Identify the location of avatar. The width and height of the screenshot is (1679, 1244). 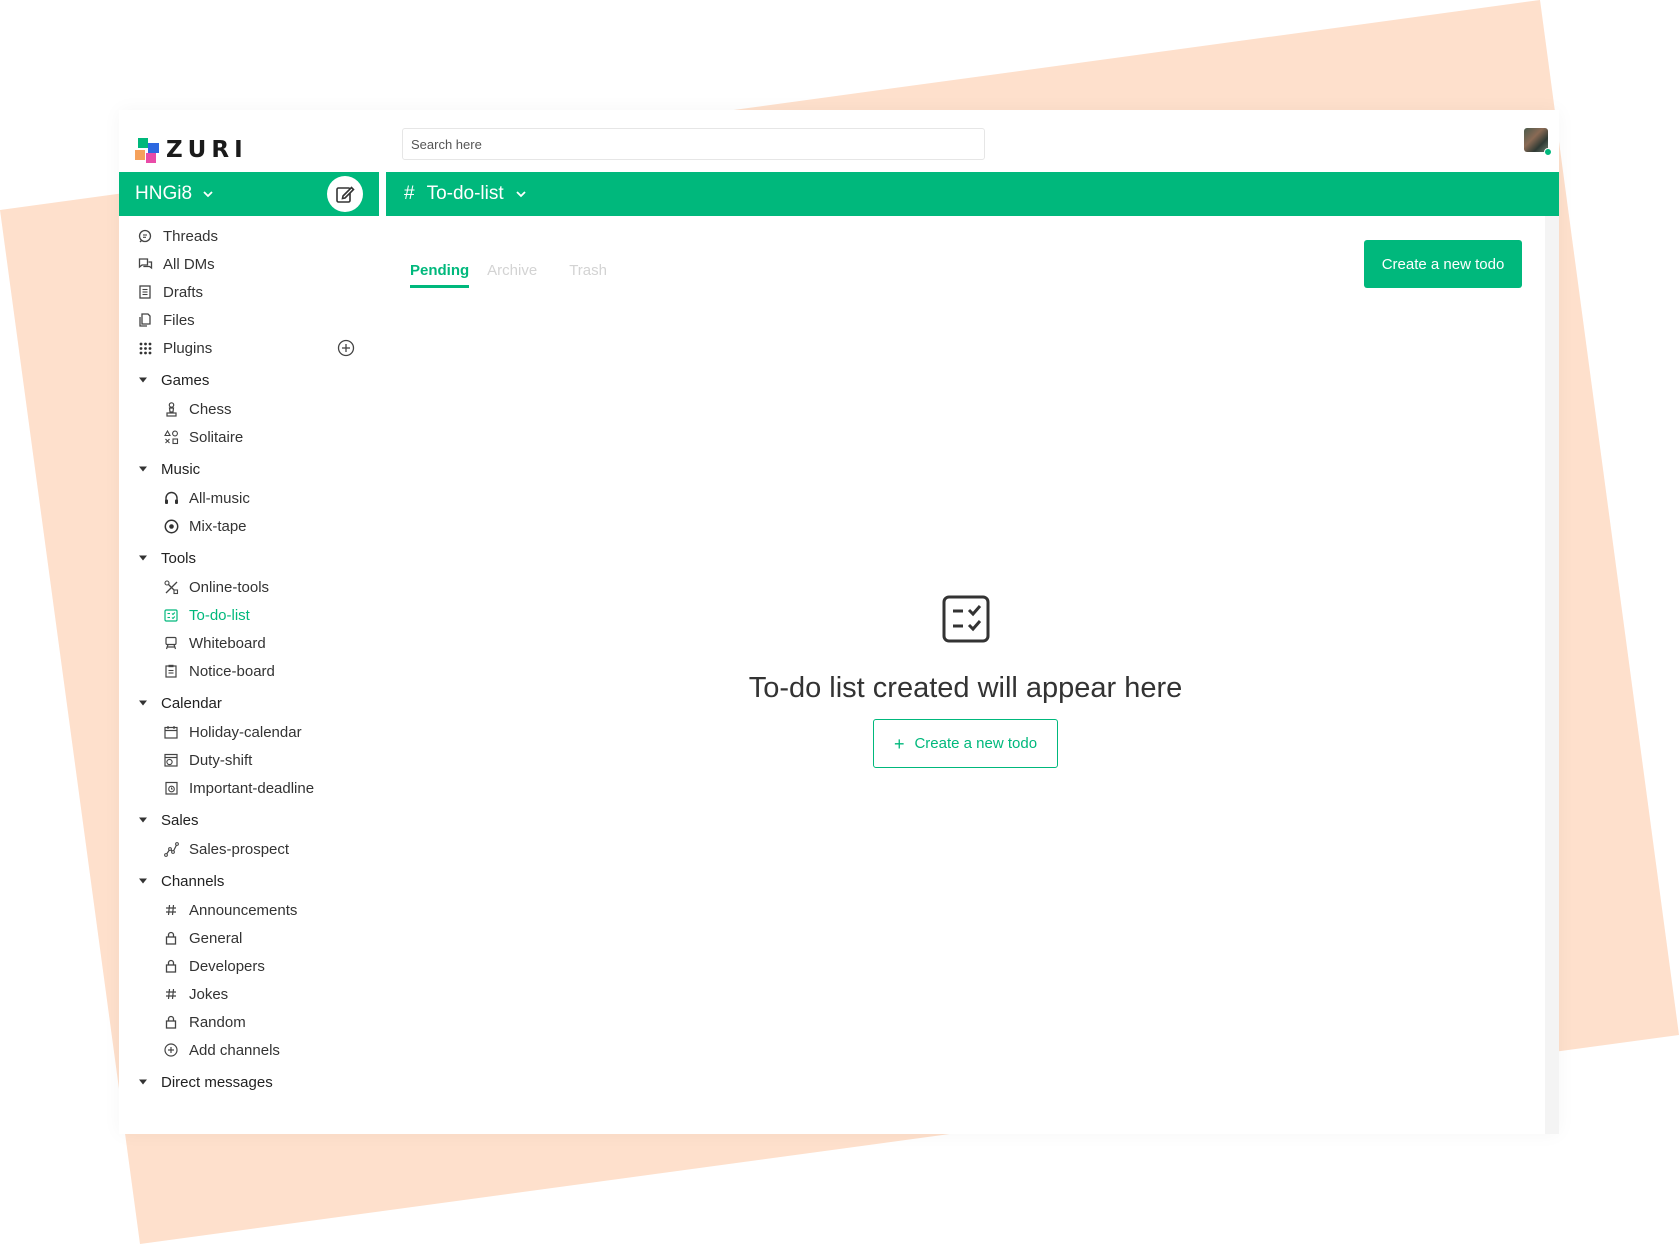
(1538, 142).